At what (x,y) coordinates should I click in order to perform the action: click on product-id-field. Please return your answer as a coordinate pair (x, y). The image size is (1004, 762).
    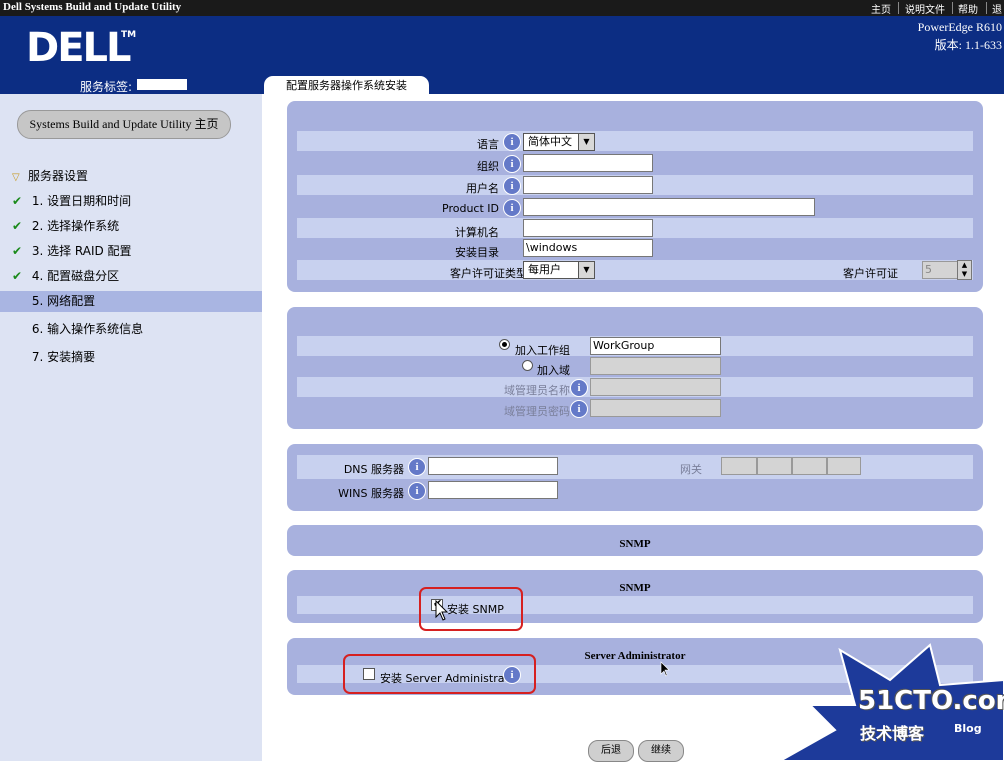
    Looking at the image, I should click on (669, 207).